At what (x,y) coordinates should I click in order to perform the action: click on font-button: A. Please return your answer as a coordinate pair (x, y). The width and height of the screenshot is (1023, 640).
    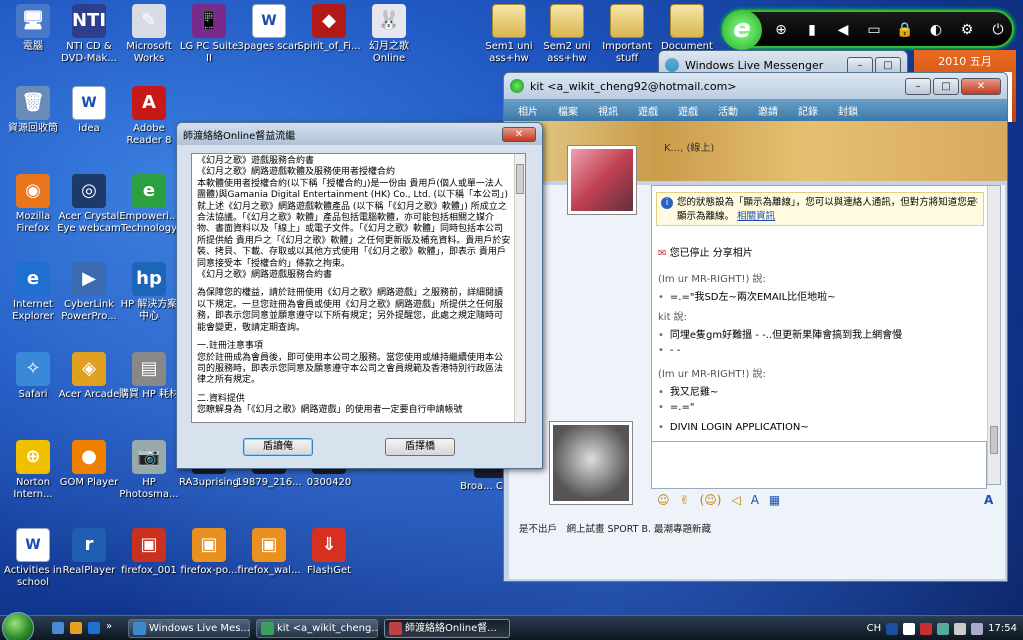
    Looking at the image, I should click on (988, 500).